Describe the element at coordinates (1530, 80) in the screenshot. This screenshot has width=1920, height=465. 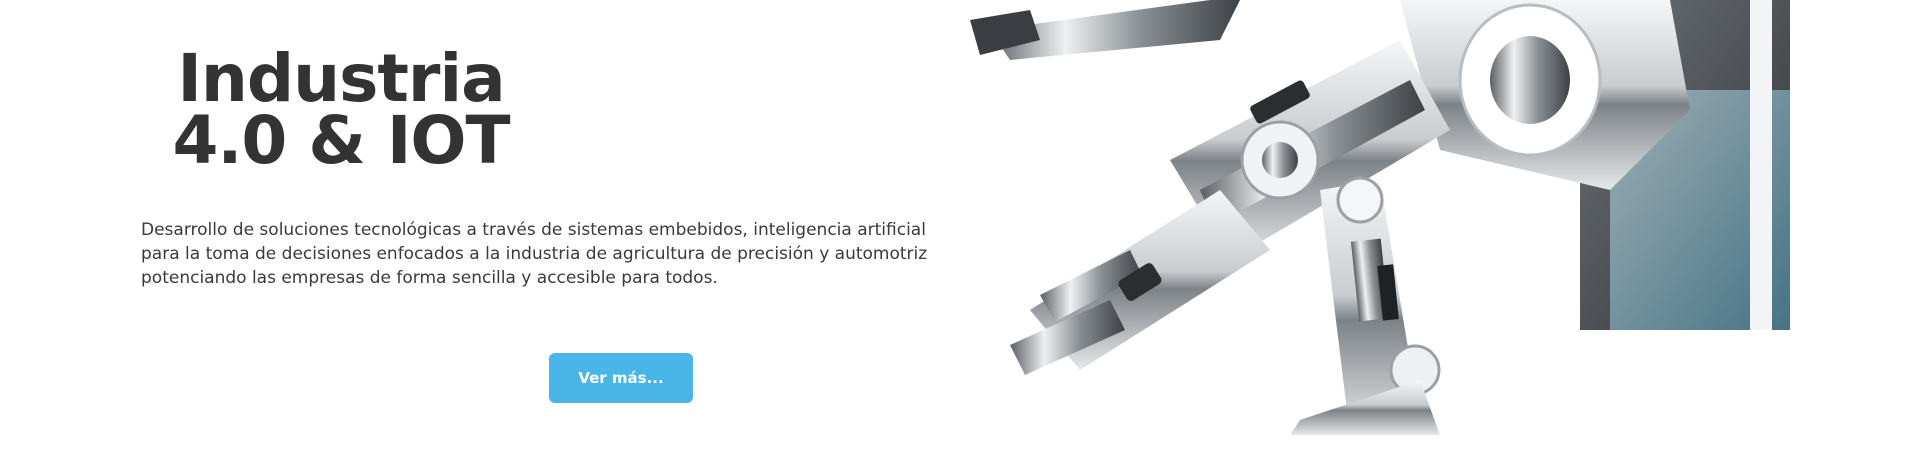
I see `shoulder-joint-core` at that location.